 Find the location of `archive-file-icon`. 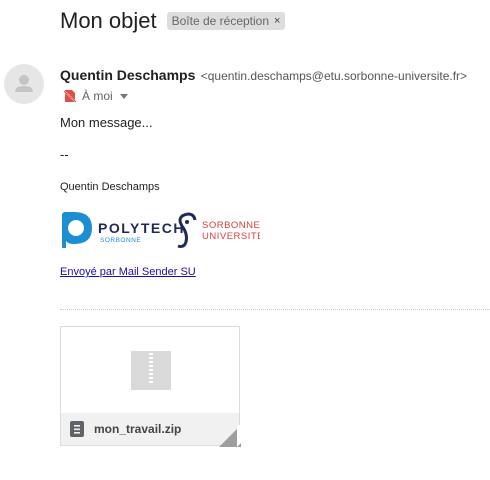

archive-file-icon is located at coordinates (77, 429).